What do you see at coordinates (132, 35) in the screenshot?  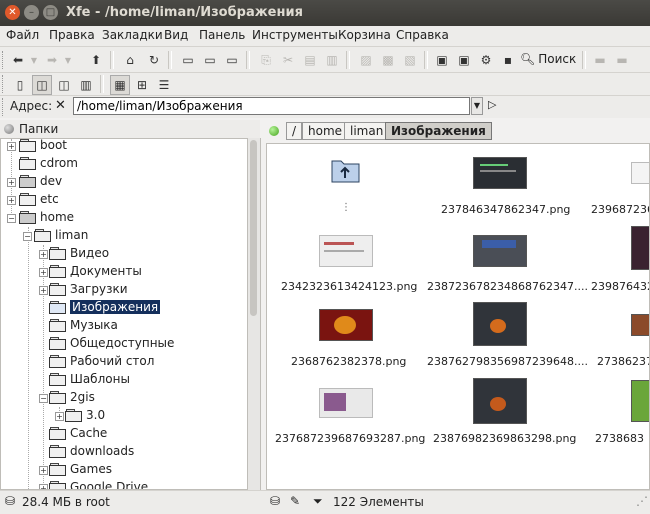 I see `menu-bookmarks: Закладки` at bounding box center [132, 35].